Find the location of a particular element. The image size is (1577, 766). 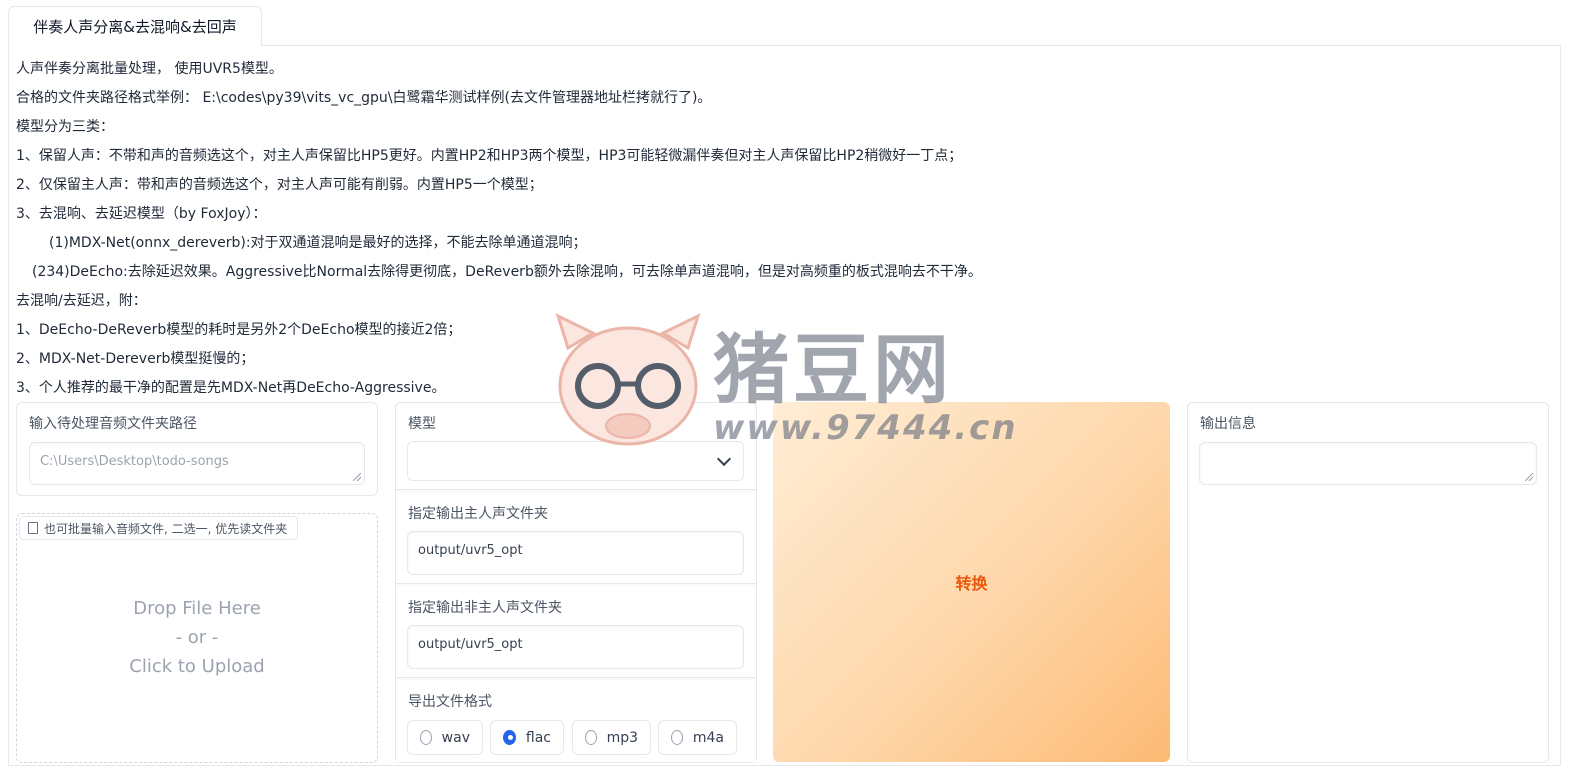

drop-line: Click to Upload is located at coordinates (197, 666).